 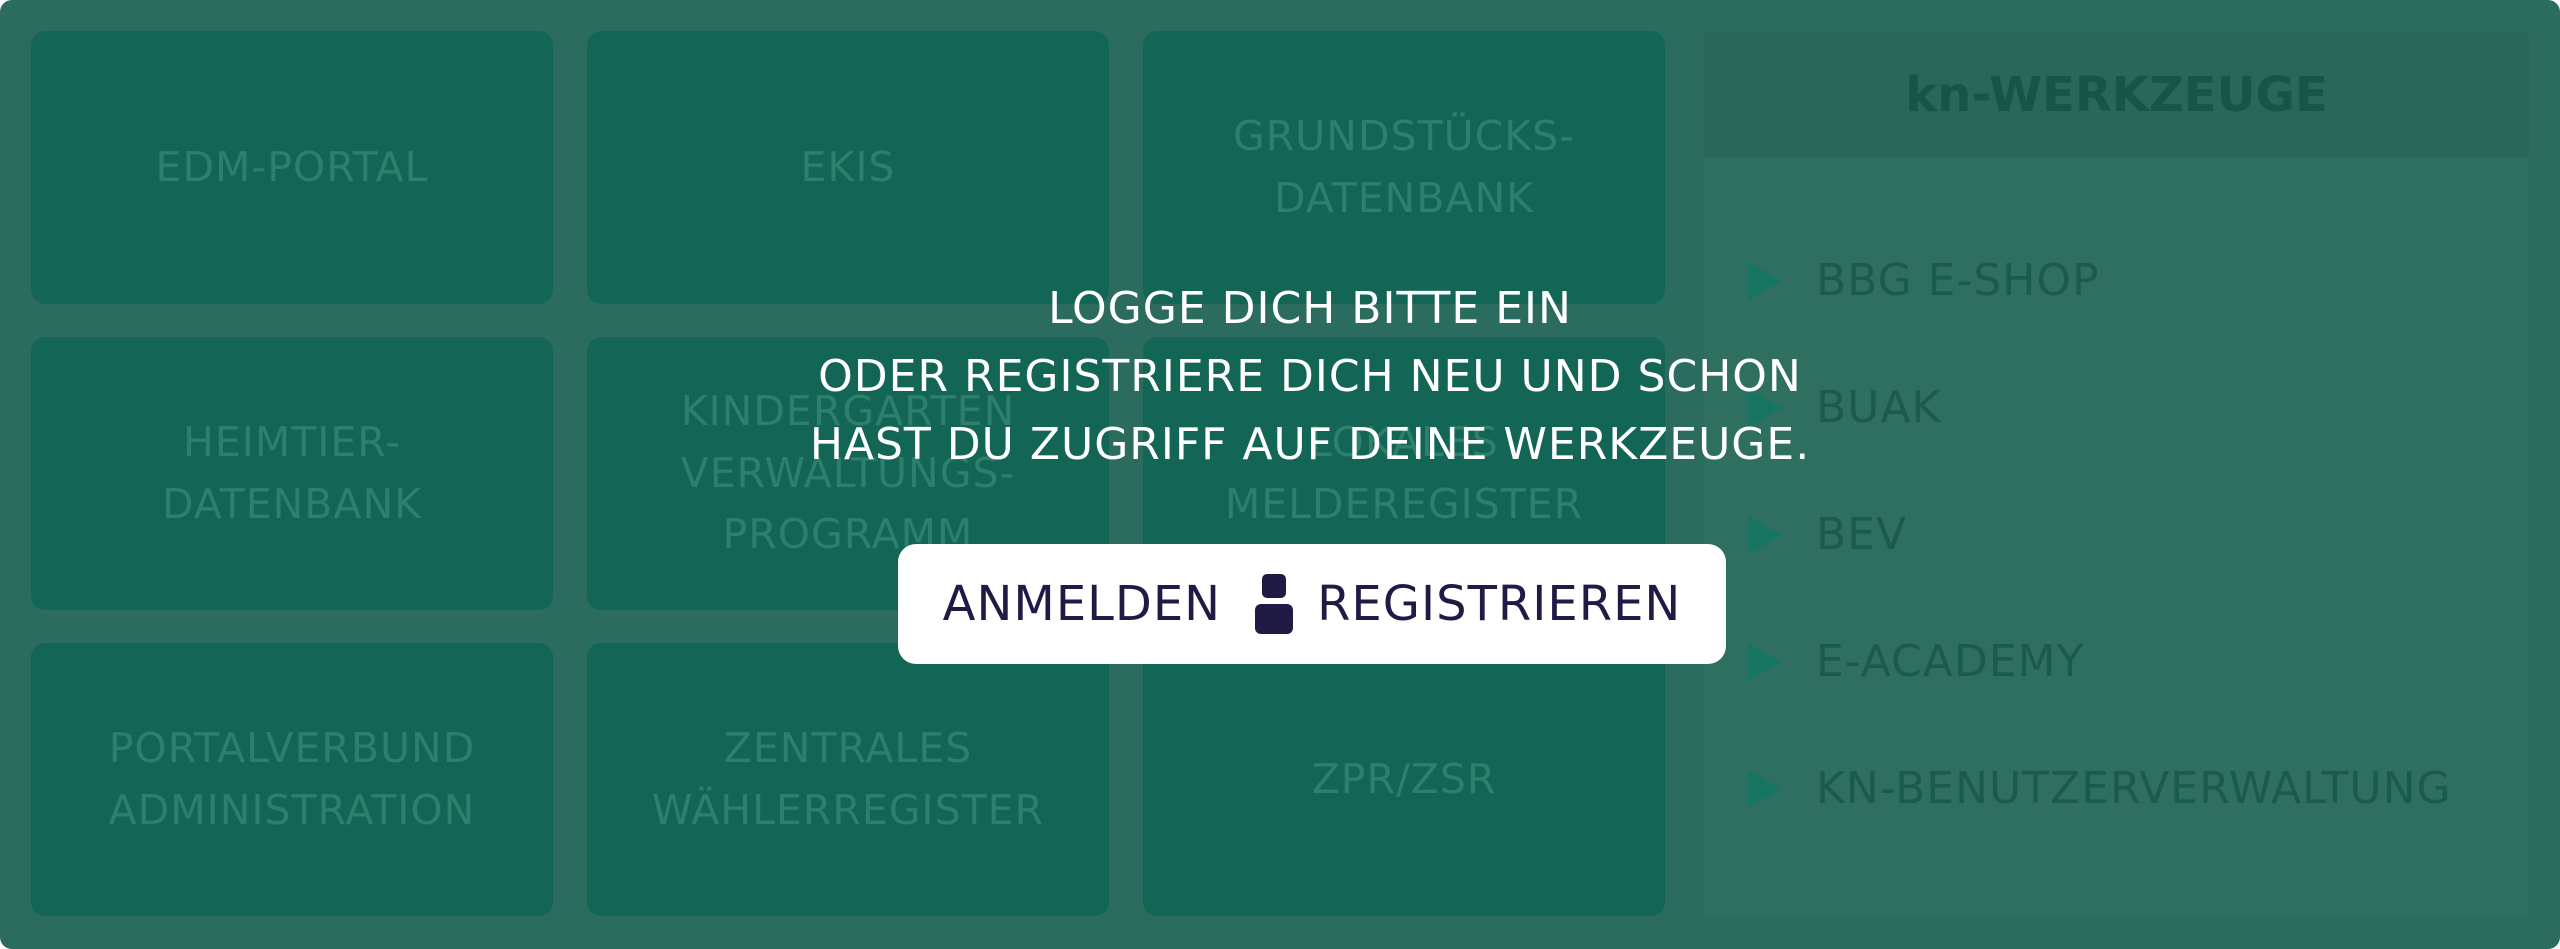 What do you see at coordinates (2116, 95) in the screenshot?
I see `tools-title: kn-WERKZEUGE` at bounding box center [2116, 95].